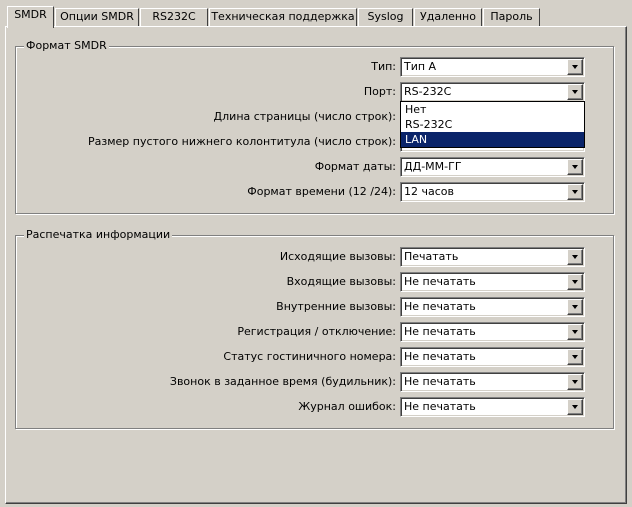 The width and height of the screenshot is (632, 507). I want to click on port-label: Порт:, so click(379, 91).